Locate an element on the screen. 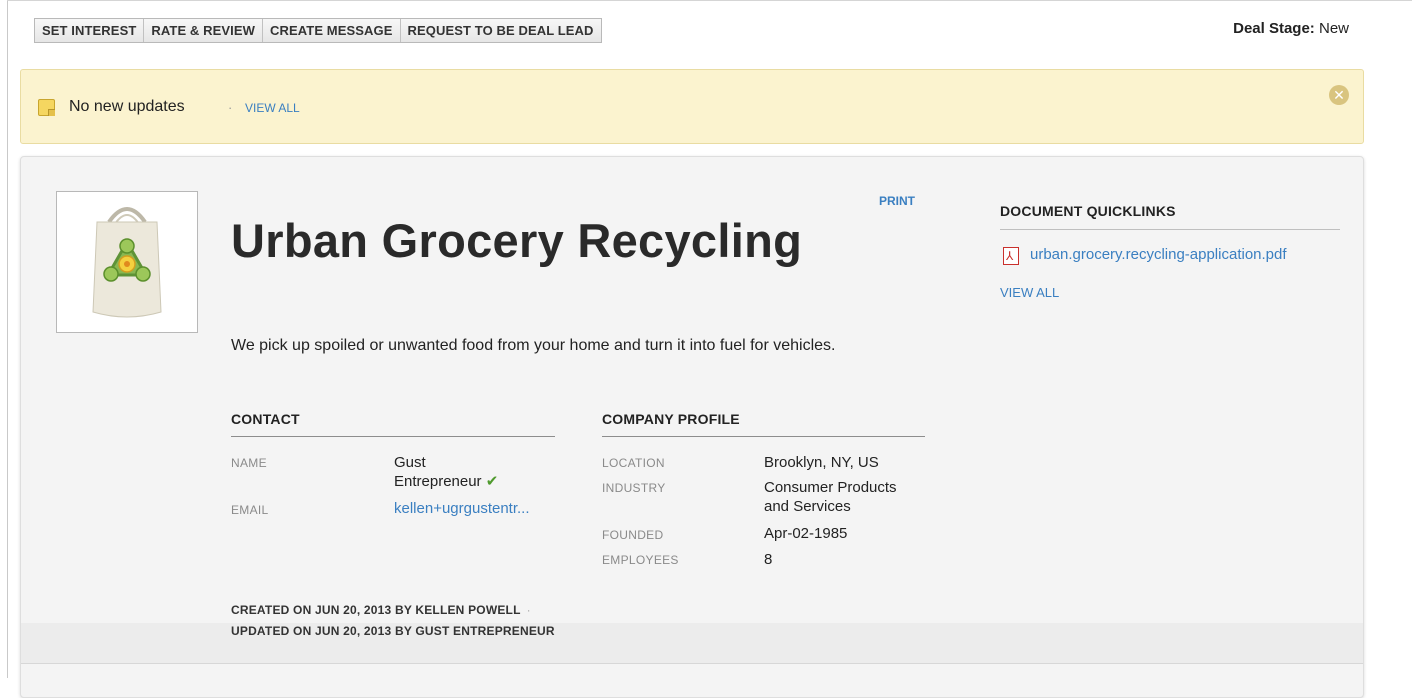  contact-name-first: Gust is located at coordinates (410, 462).